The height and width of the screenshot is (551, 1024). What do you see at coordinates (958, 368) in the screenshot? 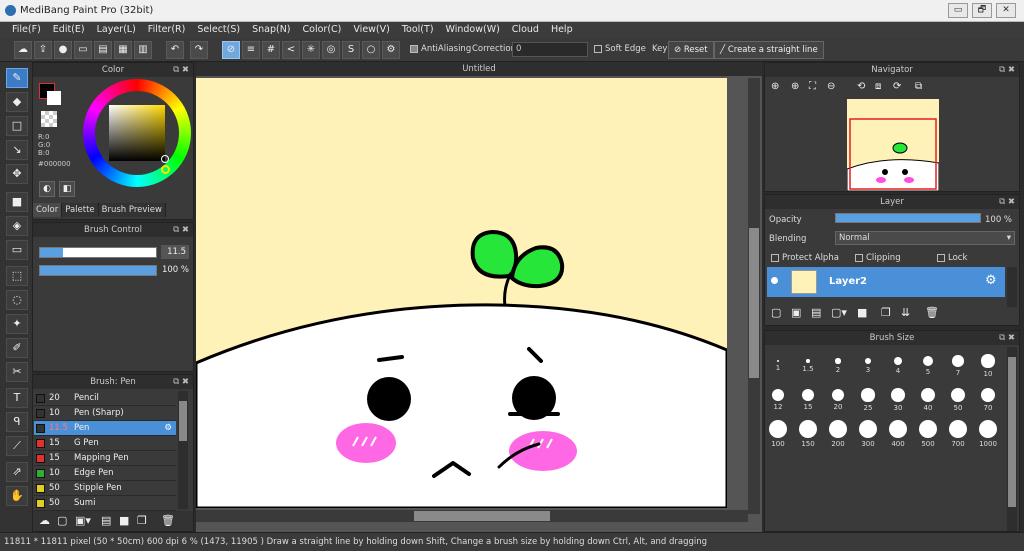
I see `brush-size-option: 7` at bounding box center [958, 368].